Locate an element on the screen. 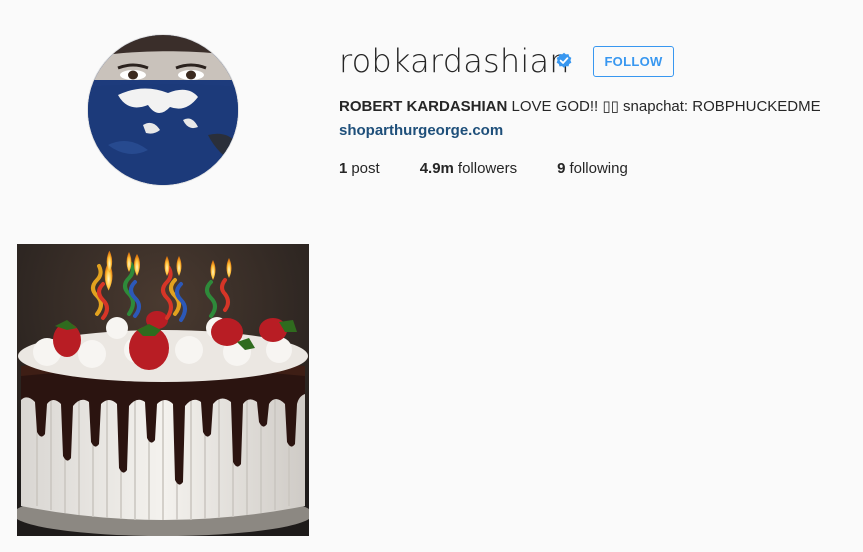 This screenshot has width=863, height=552. posts-count-label: post is located at coordinates (365, 168).